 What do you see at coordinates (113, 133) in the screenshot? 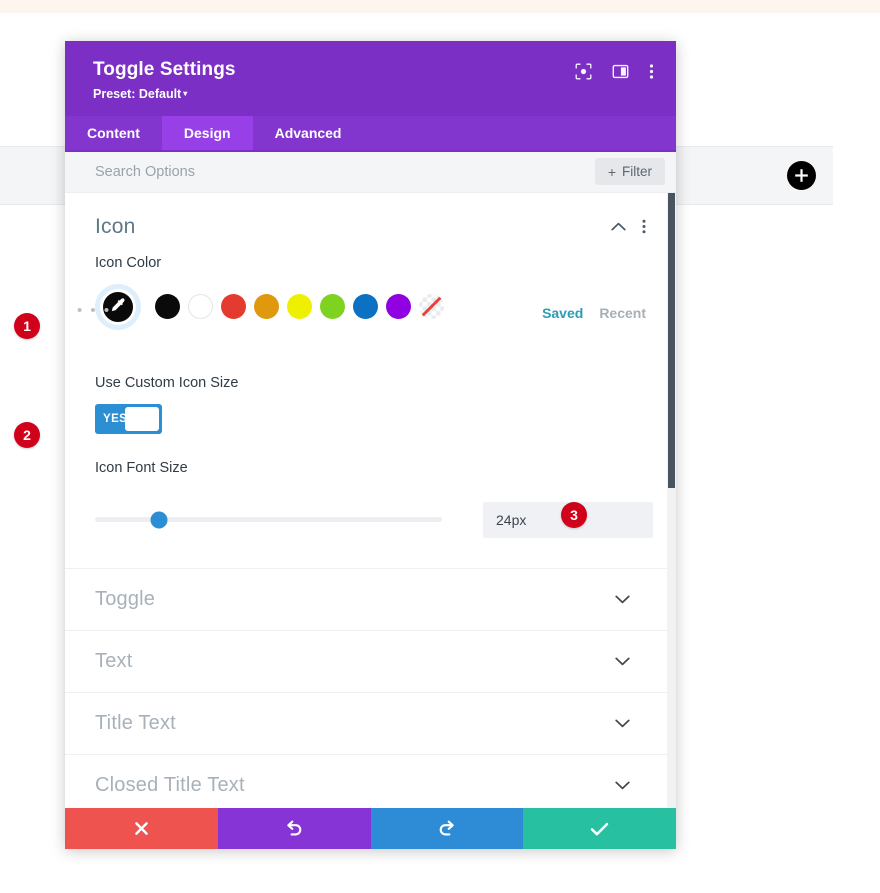
I see `tab-content: Content` at bounding box center [113, 133].